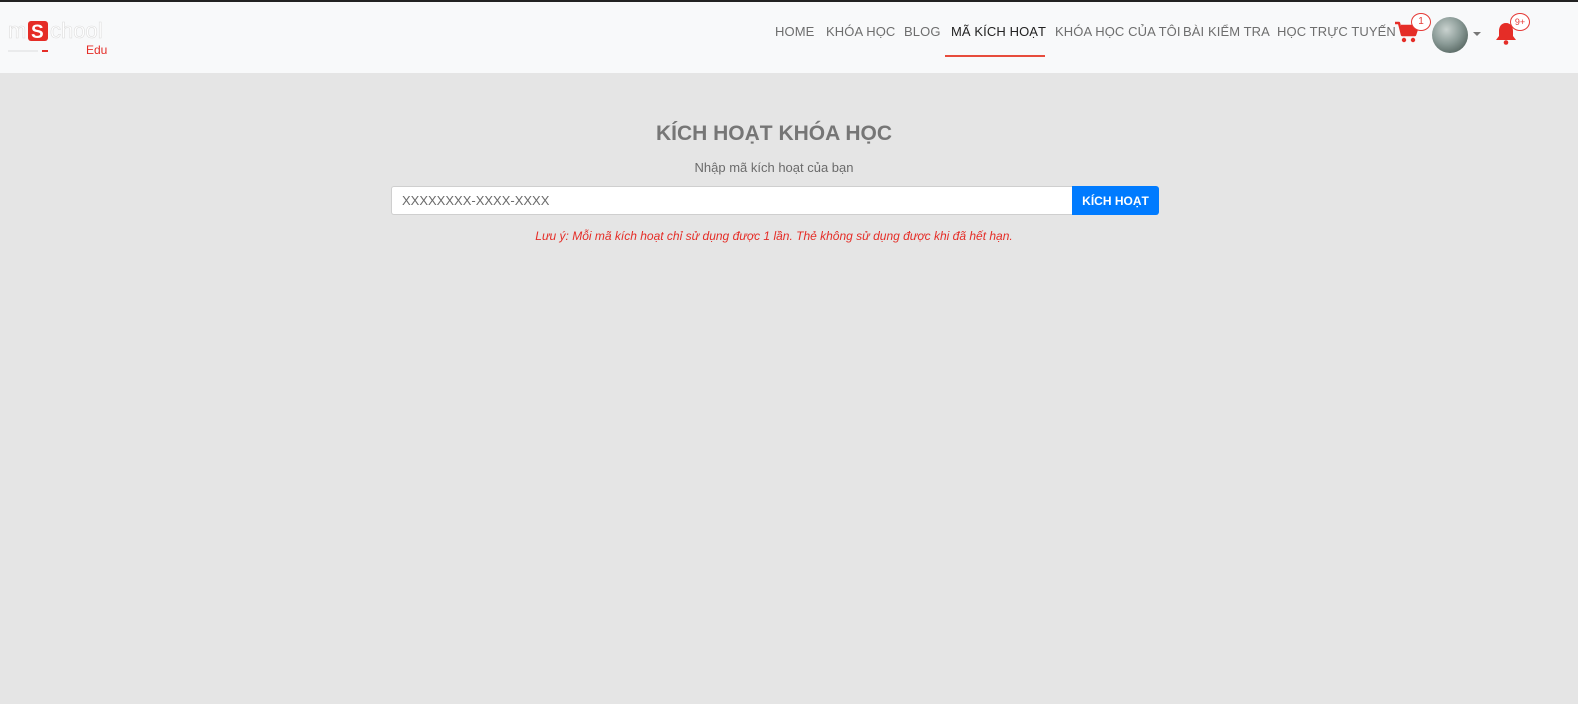 The width and height of the screenshot is (1578, 704). I want to click on site-logo: m S chool Edu, so click(64, 38).